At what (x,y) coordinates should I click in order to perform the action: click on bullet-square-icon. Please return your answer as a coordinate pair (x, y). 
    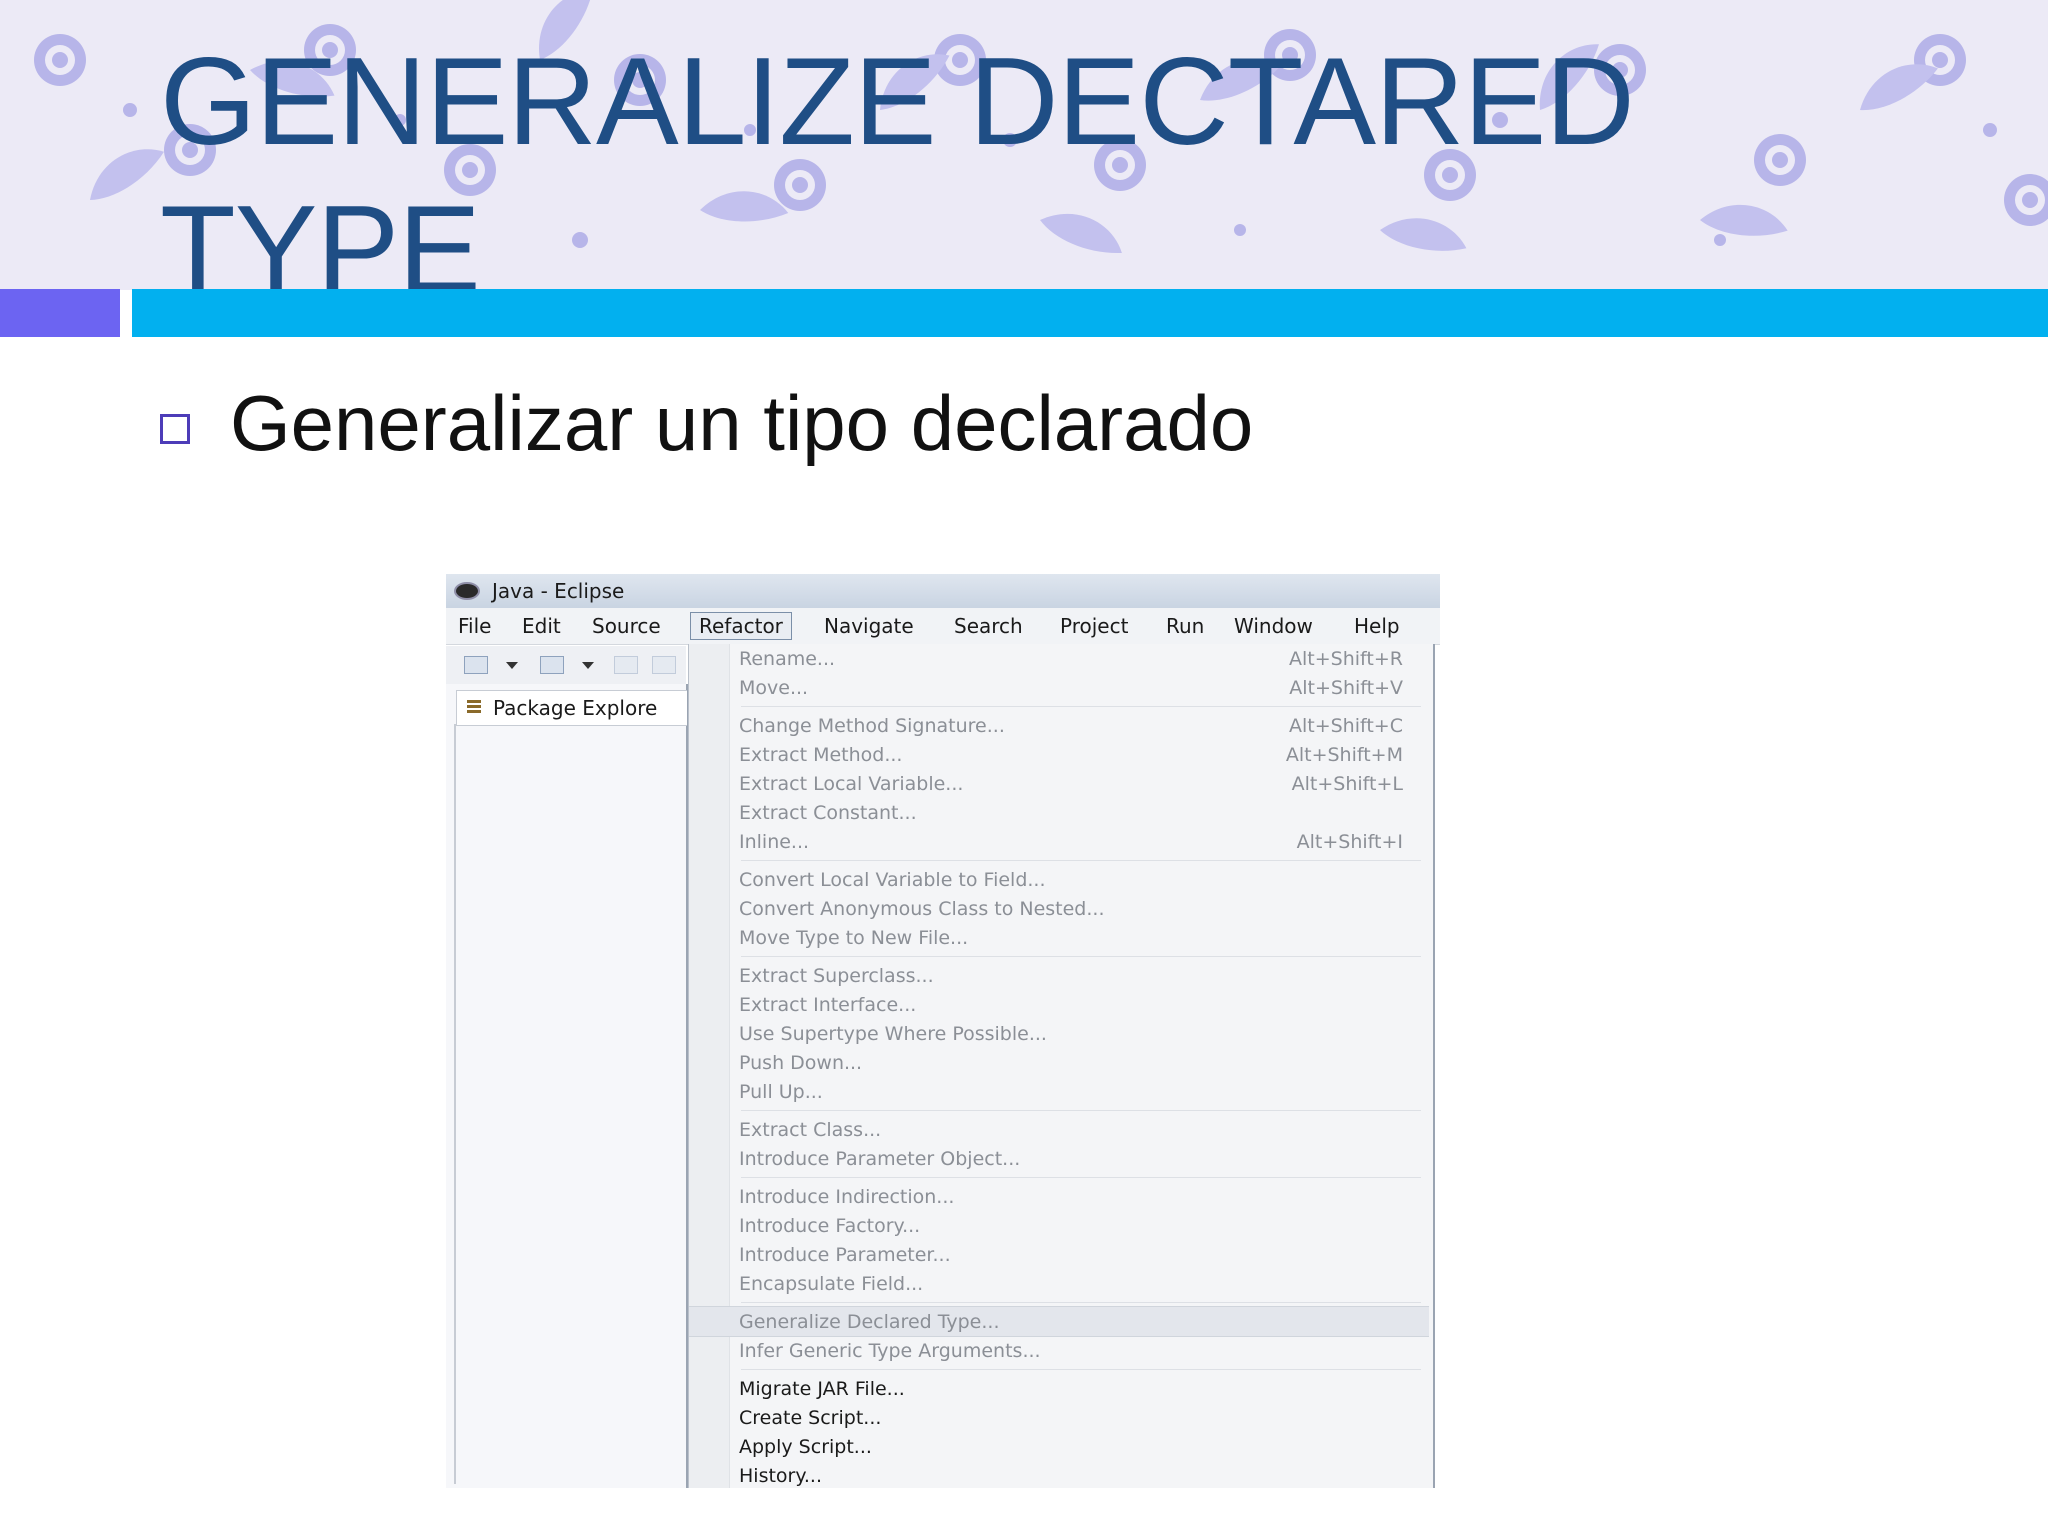
    Looking at the image, I should click on (175, 429).